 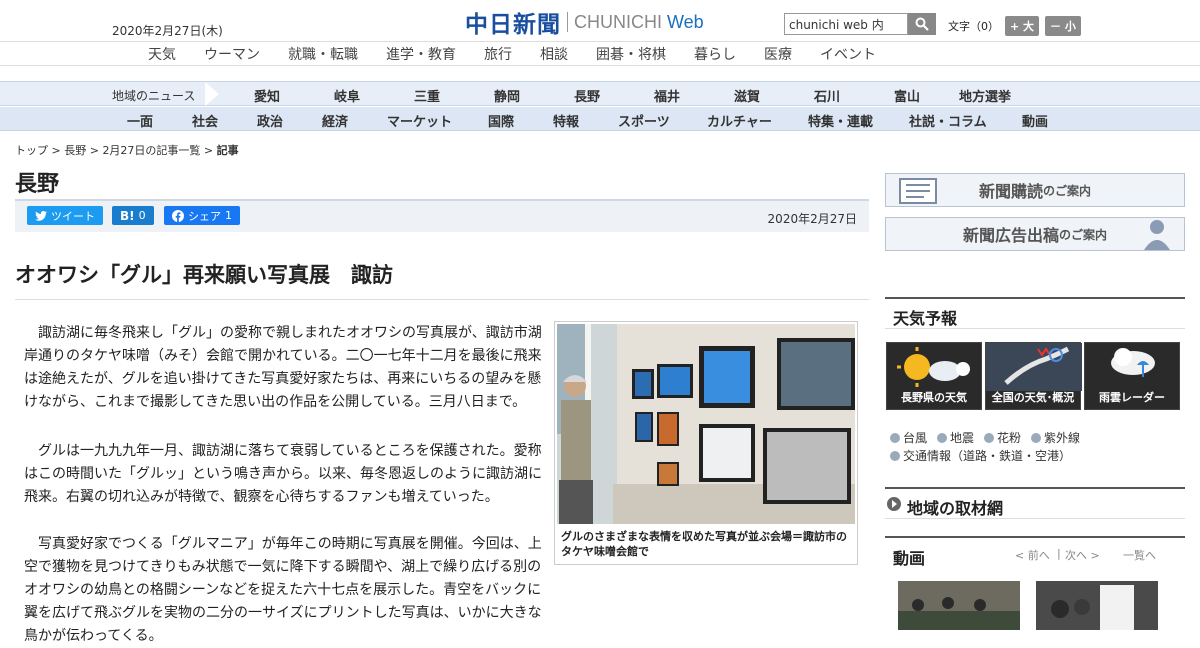 What do you see at coordinates (421, 54) in the screenshot?
I see `nav-item-education: 進学・教育` at bounding box center [421, 54].